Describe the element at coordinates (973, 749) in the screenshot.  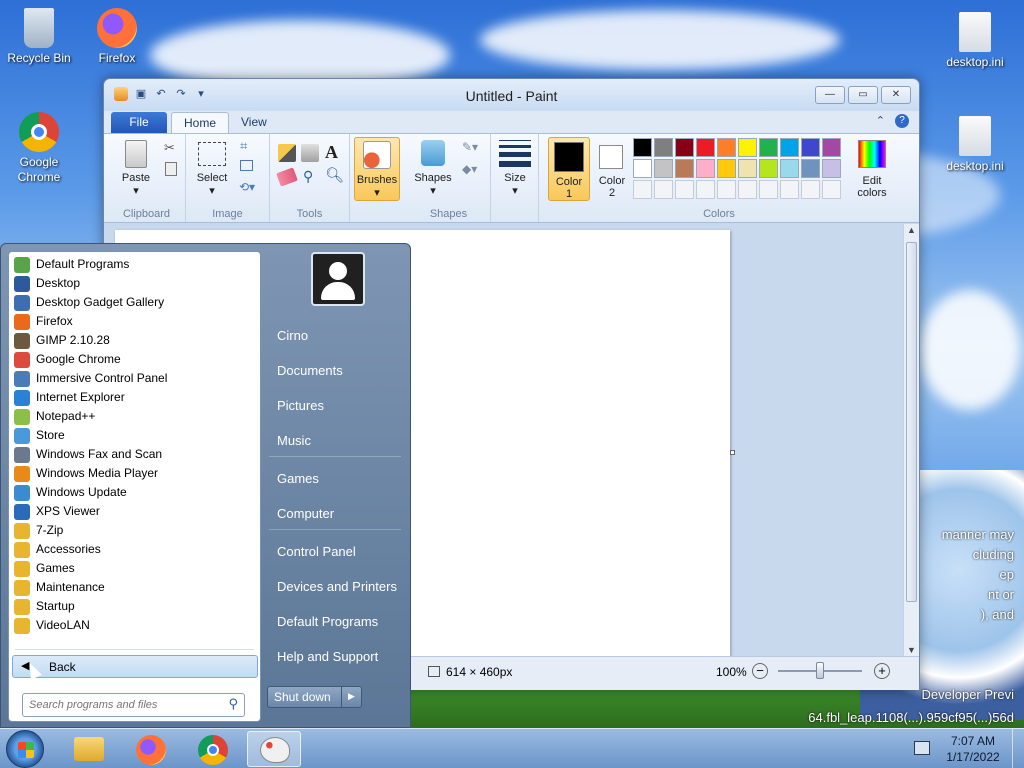
I see `clock: 7:07 AM 1/17/2022` at that location.